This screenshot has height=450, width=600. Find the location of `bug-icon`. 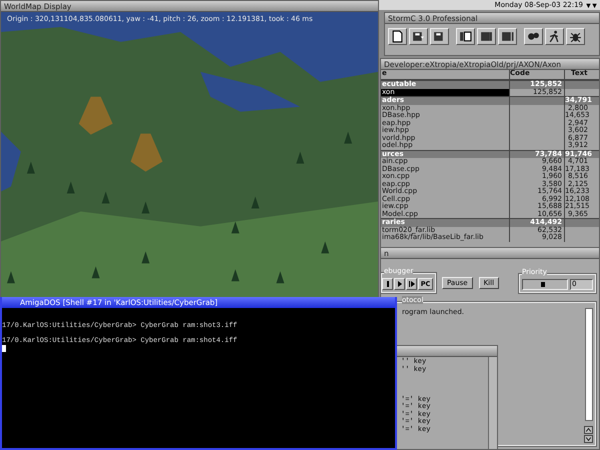

bug-icon is located at coordinates (575, 36).